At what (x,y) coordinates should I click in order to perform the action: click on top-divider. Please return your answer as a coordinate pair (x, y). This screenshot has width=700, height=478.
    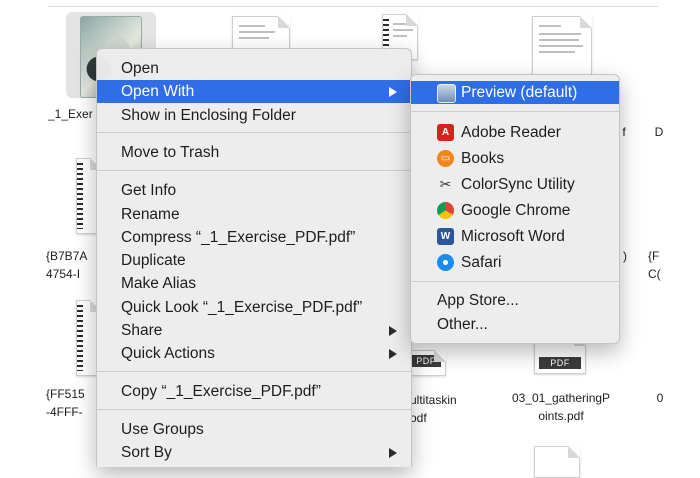
    Looking at the image, I should click on (353, 6).